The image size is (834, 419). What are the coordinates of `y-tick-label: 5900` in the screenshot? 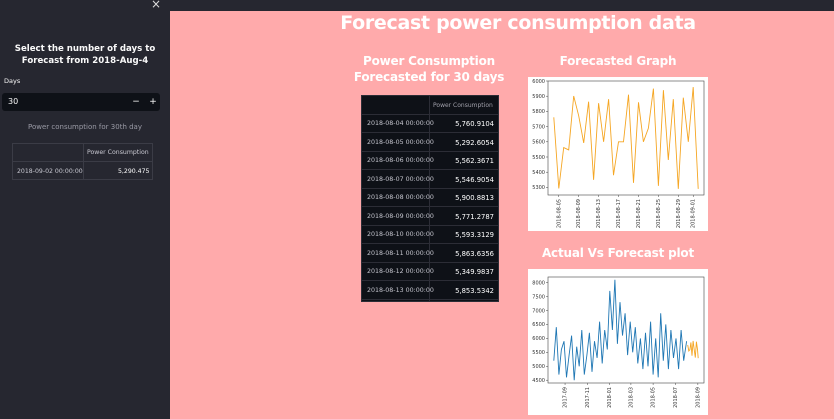 It's located at (538, 97).